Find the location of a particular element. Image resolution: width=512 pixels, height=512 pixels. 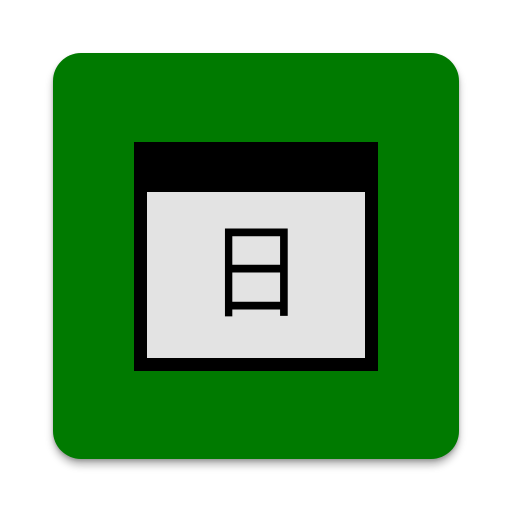

window-titlebar is located at coordinates (256, 167).